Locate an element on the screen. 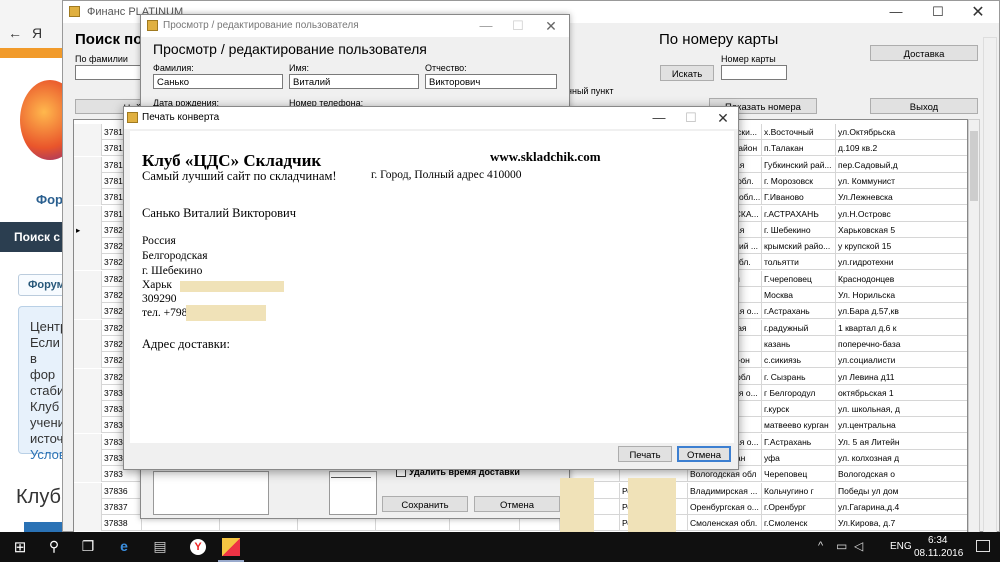  cancel-button: Отмена is located at coordinates (704, 454).